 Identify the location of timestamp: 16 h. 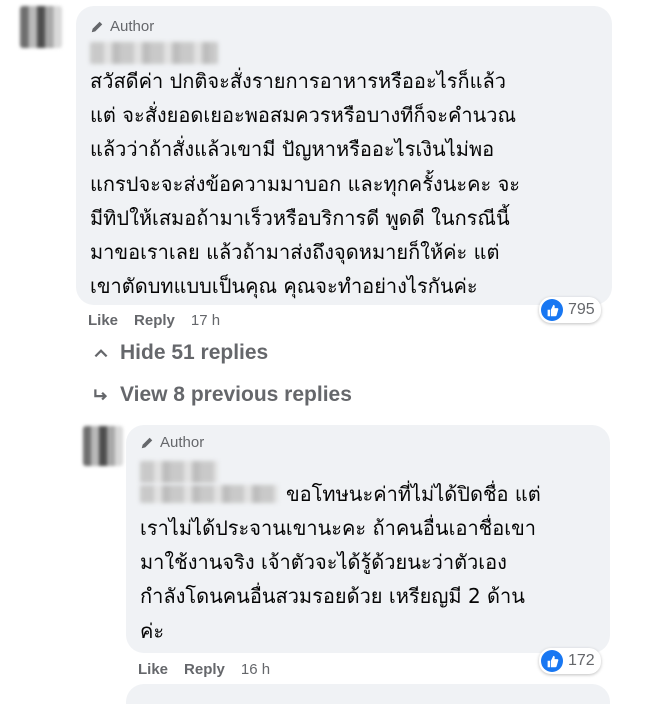
(255, 669).